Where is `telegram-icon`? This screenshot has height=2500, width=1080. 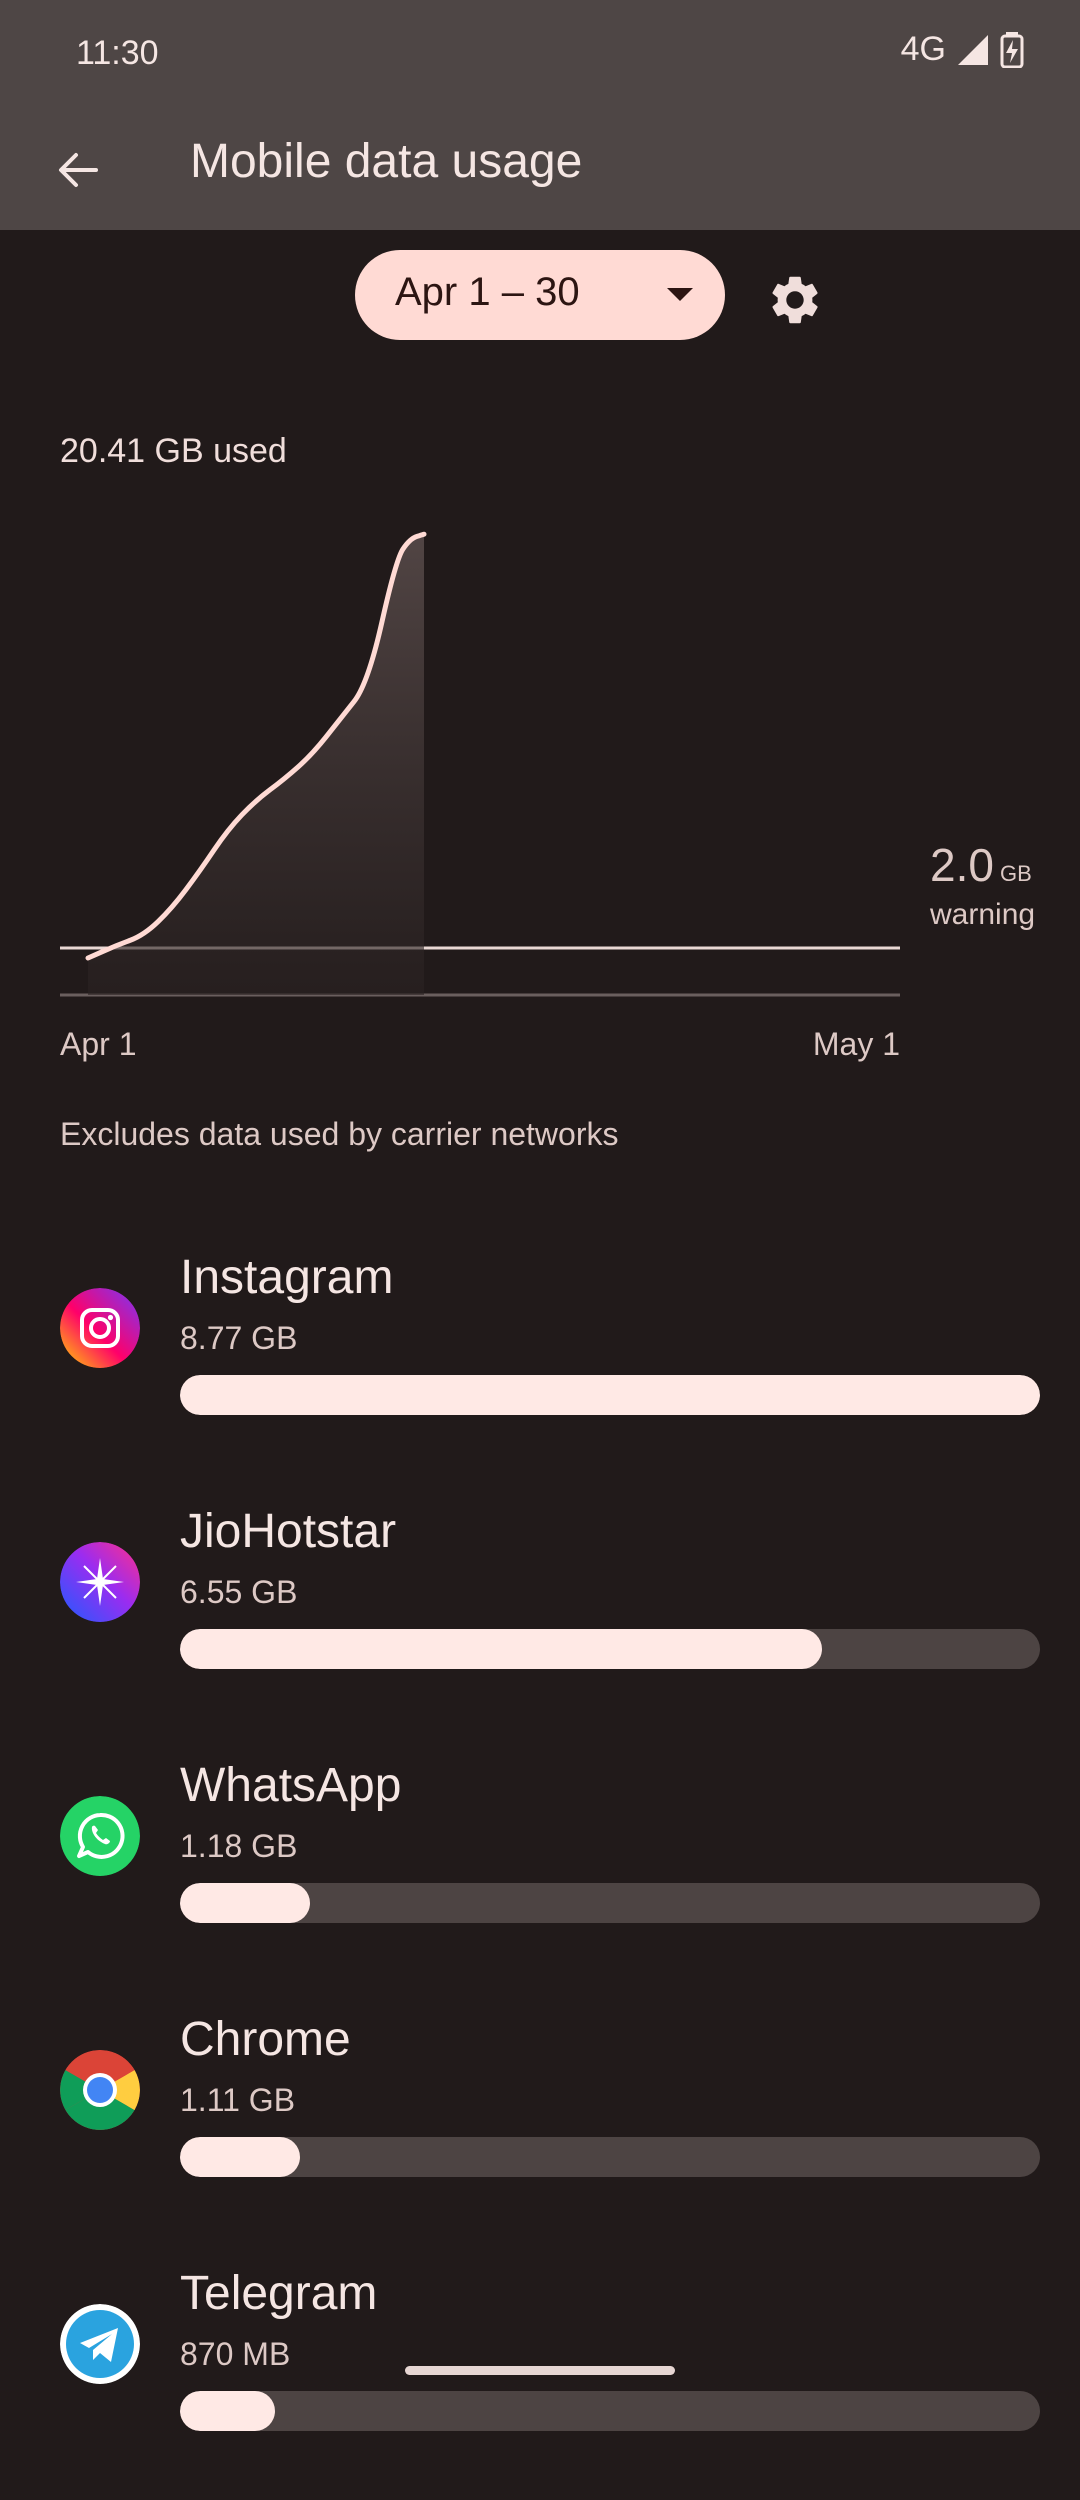
telegram-icon is located at coordinates (100, 2344).